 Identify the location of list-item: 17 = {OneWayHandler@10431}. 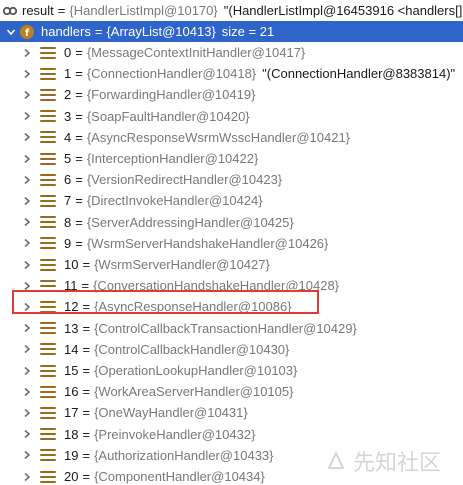
(231, 412).